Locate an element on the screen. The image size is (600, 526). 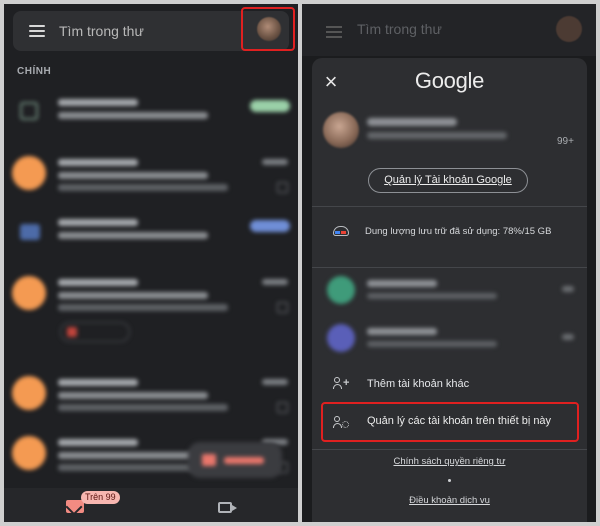
google-logo: Google is located at coordinates (449, 80).